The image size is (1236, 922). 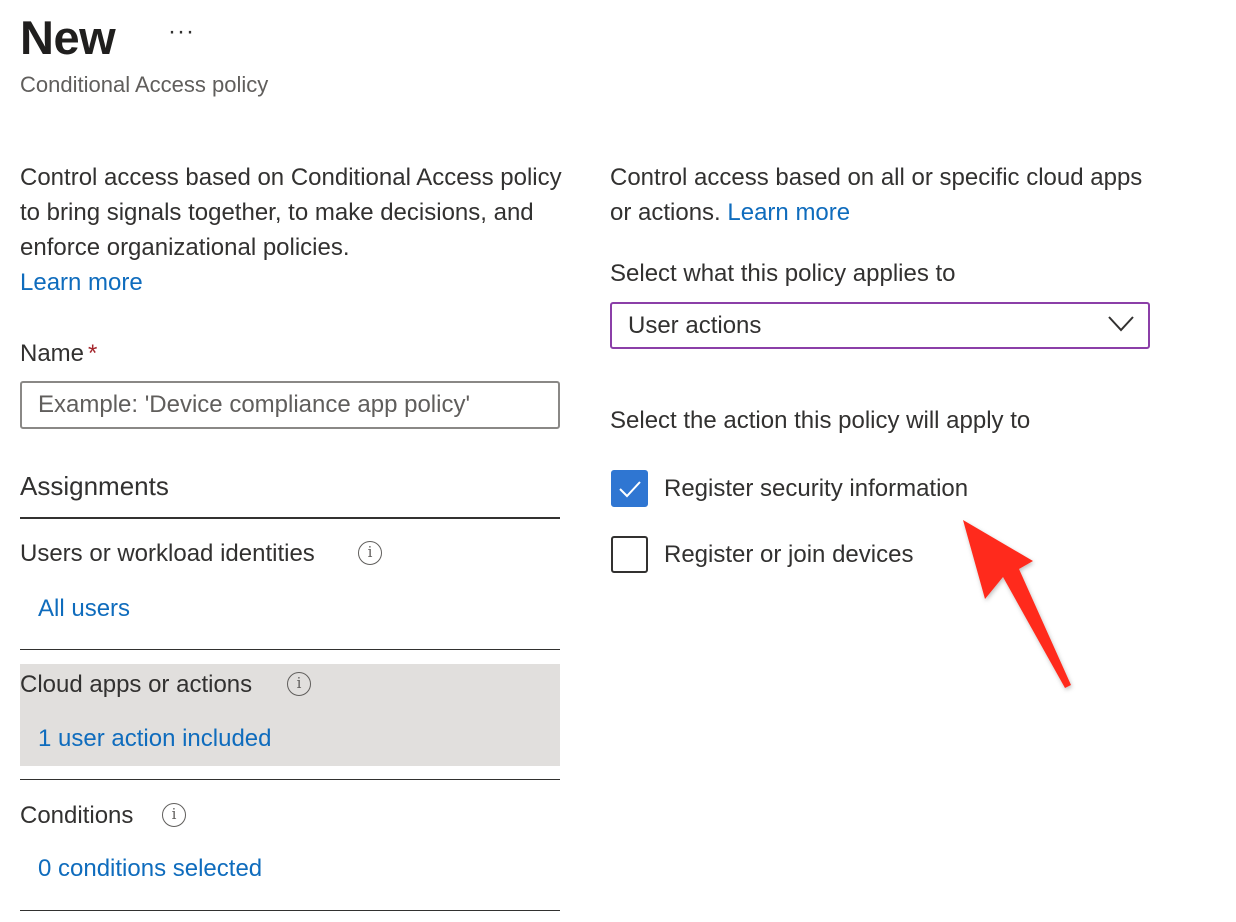 I want to click on assignments-heading: Assignments, so click(x=94, y=486).